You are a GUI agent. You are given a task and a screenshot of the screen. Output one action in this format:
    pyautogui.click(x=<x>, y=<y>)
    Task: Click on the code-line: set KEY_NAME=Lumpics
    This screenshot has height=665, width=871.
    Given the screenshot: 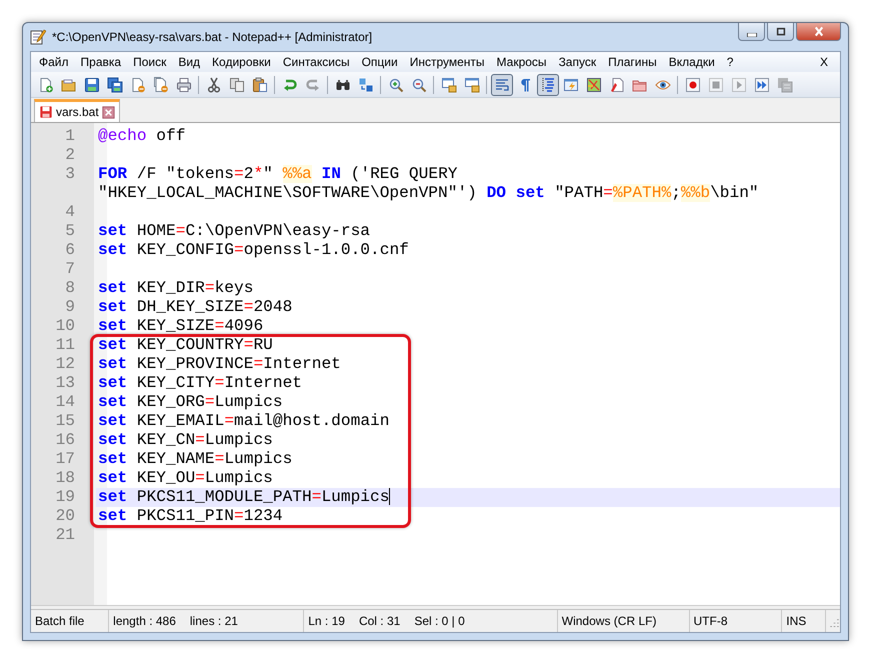 What is the action you would take?
    pyautogui.click(x=195, y=459)
    